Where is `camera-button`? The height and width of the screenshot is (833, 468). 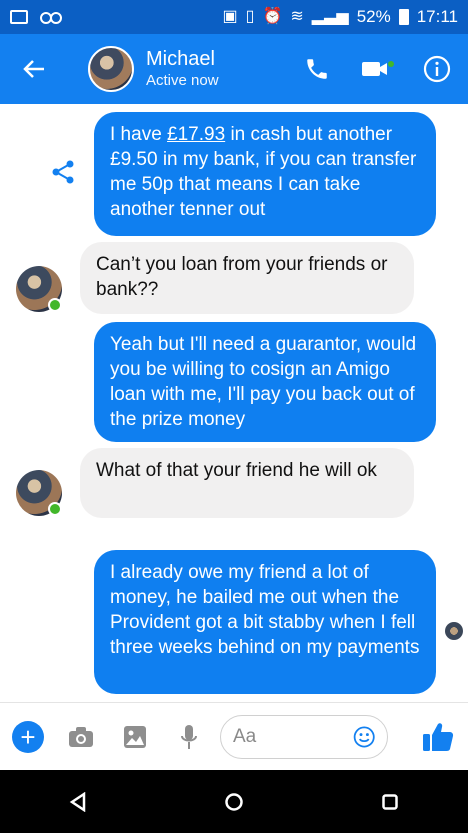
camera-button is located at coordinates (81, 737).